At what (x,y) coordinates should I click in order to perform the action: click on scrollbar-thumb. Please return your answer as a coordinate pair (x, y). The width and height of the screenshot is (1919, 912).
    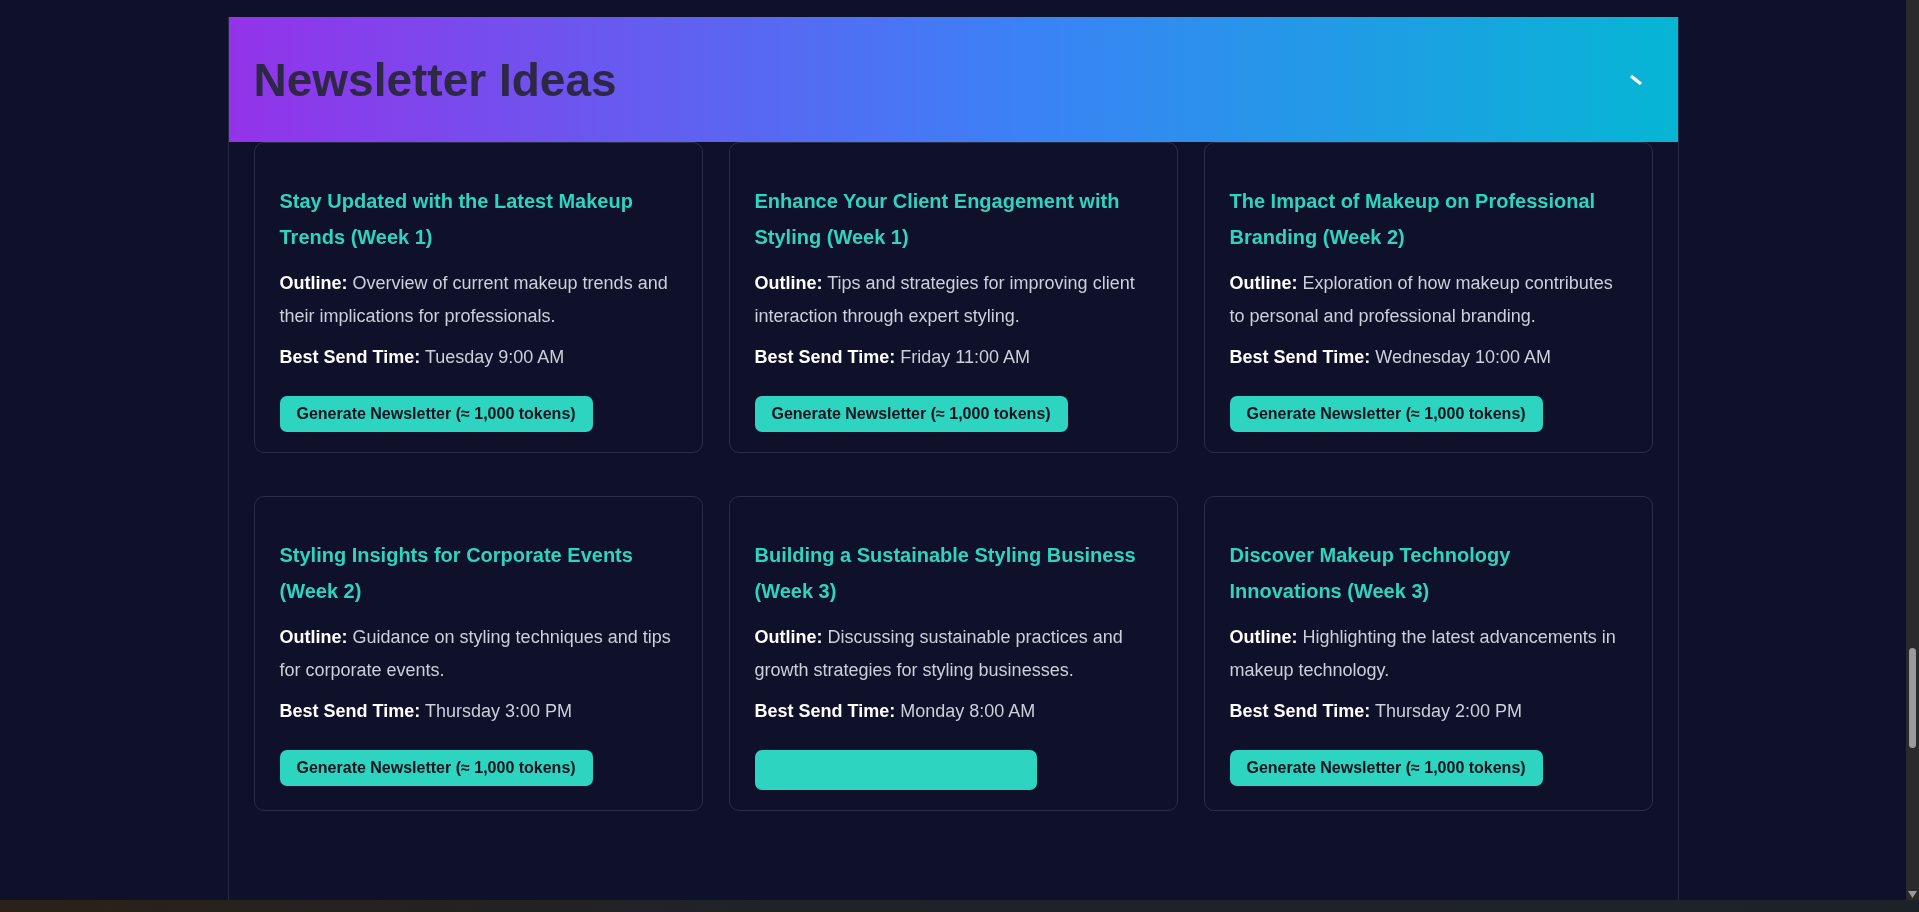
    Looking at the image, I should click on (1912, 698).